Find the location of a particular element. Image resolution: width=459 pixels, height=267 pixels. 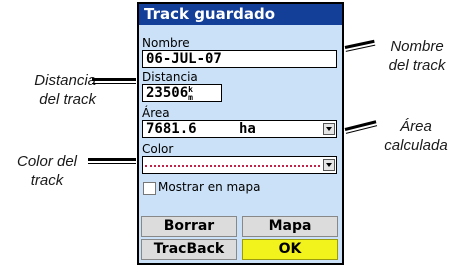

area-unit-dropdown-icon is located at coordinates (329, 129).